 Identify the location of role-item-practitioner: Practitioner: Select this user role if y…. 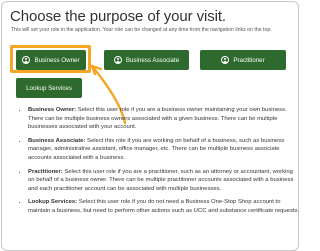
(164, 181).